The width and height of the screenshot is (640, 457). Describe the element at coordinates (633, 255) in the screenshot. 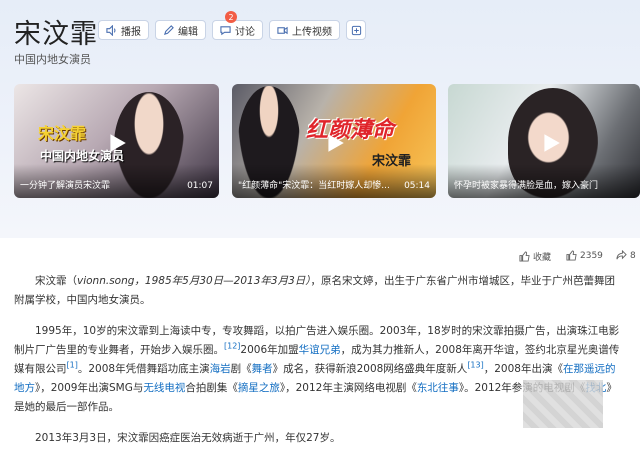

I see `share-count: 8` at that location.